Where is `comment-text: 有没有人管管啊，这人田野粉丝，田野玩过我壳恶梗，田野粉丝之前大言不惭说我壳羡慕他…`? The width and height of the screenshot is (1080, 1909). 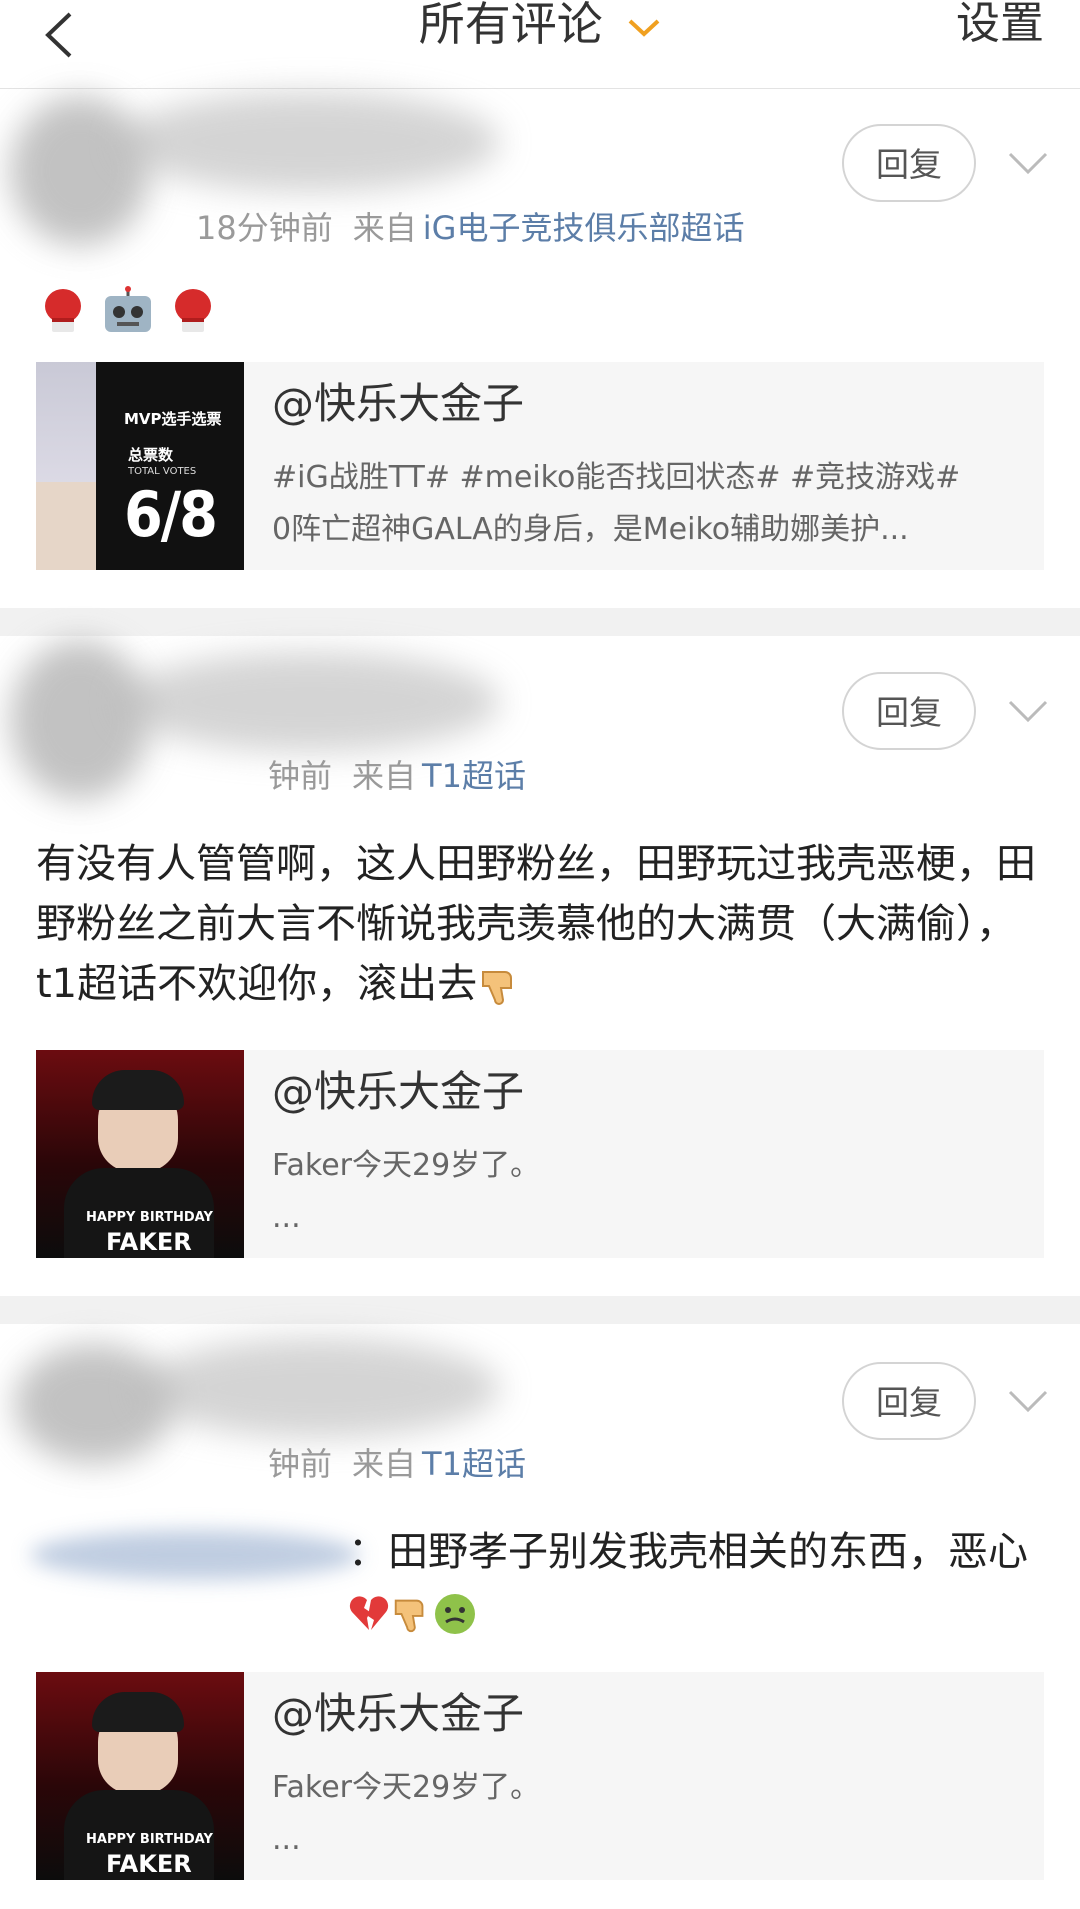 comment-text: 有没有人管管啊，这人田野粉丝，田野玩过我壳恶梗，田野粉丝之前大言不惭说我壳羡慕他… is located at coordinates (536, 924).